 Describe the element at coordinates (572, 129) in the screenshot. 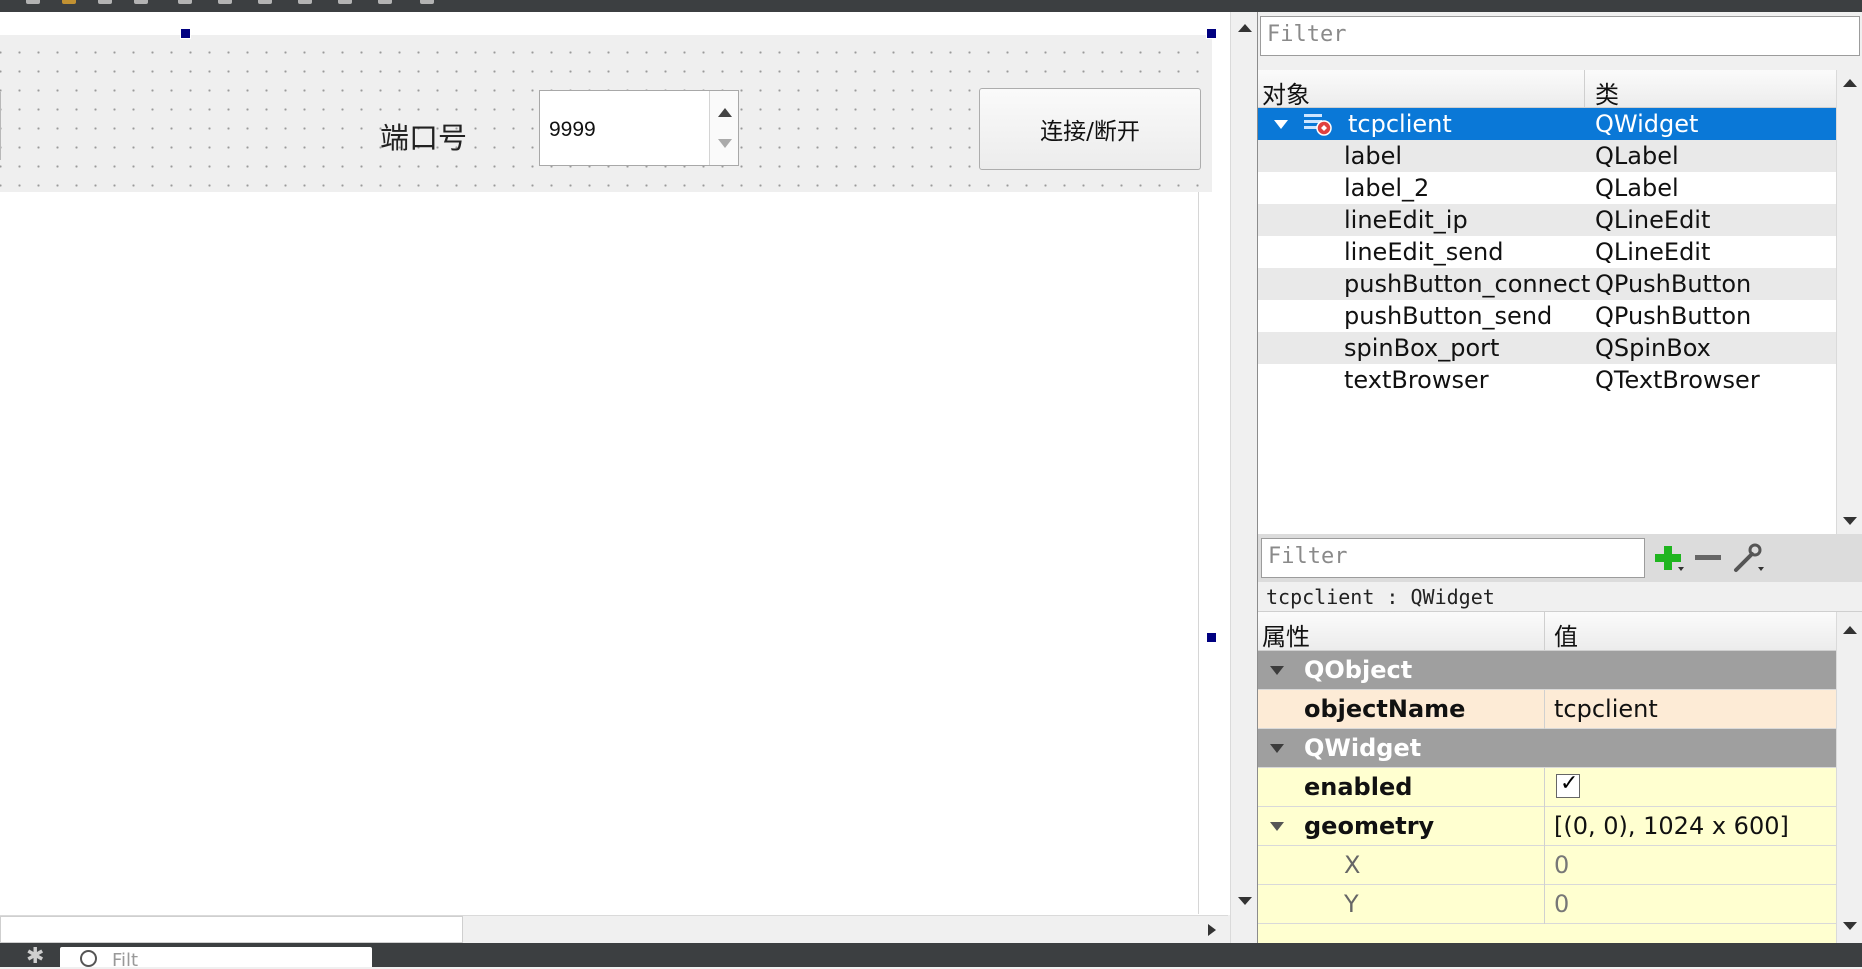

I see `port-spinbox-value: 9999` at that location.